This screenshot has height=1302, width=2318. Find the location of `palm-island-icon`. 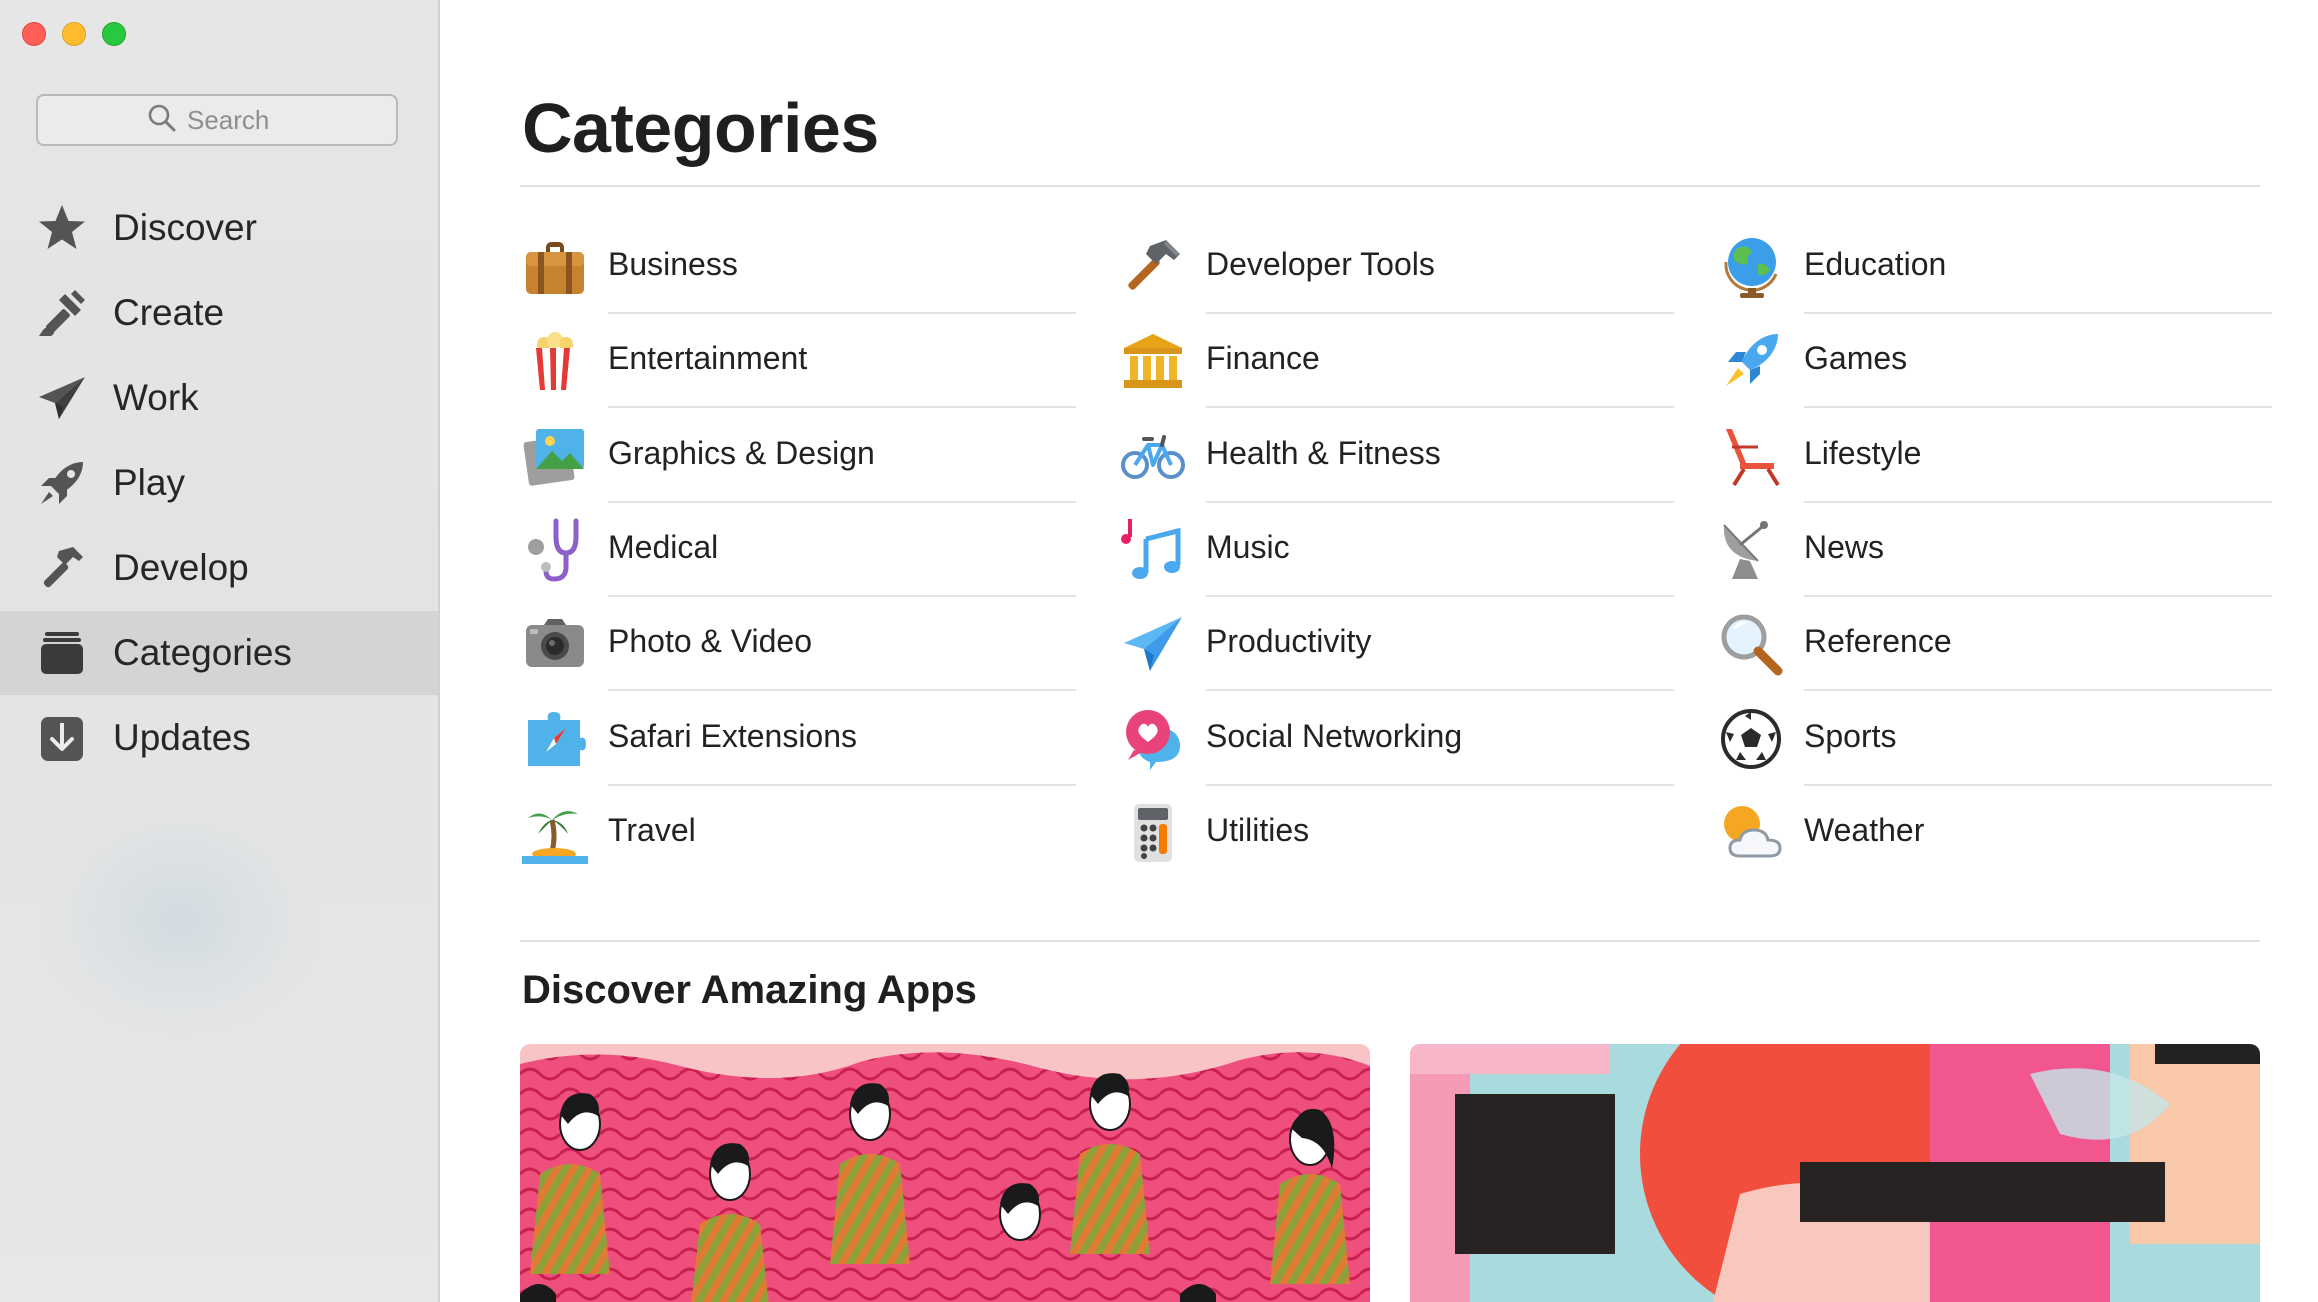

palm-island-icon is located at coordinates (555, 833).